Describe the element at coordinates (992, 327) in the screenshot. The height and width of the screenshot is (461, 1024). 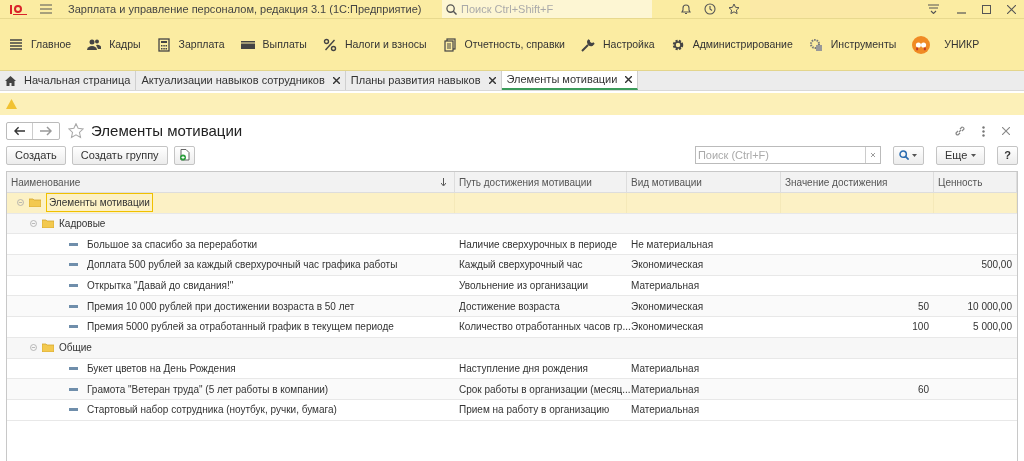
I see `table-cell-text: 5 000,00` at that location.